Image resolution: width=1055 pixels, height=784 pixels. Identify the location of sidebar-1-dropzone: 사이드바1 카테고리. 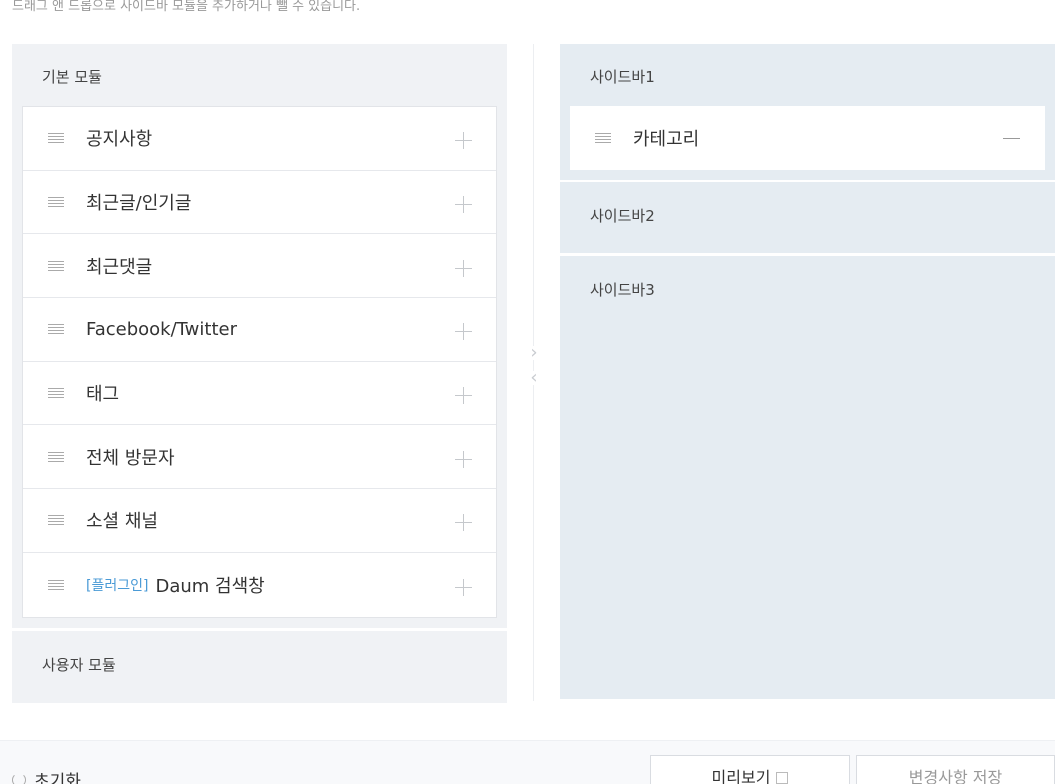
(807, 112).